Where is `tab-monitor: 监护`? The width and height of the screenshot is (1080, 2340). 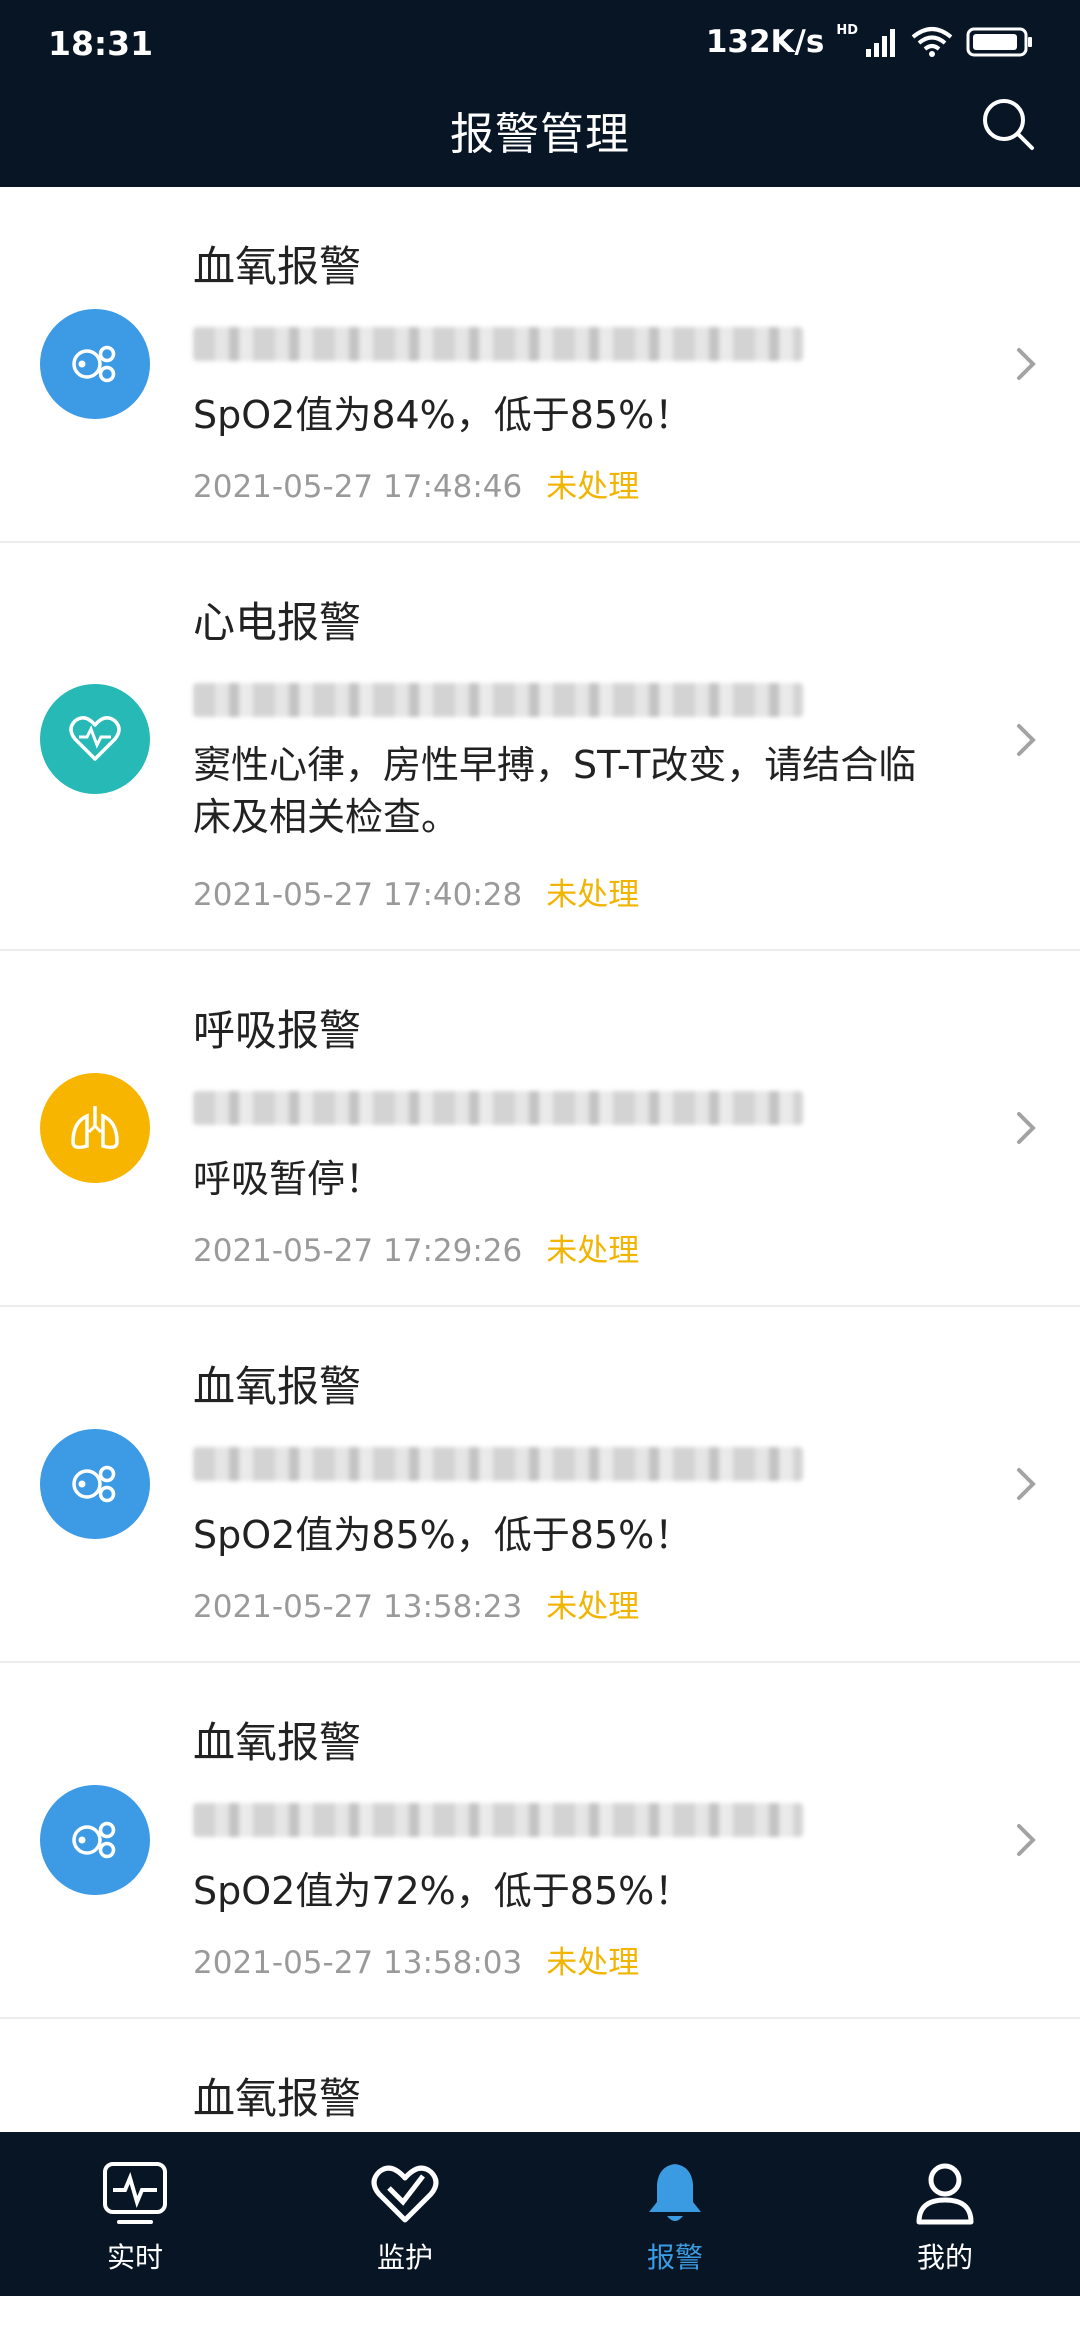 tab-monitor: 监护 is located at coordinates (405, 2214).